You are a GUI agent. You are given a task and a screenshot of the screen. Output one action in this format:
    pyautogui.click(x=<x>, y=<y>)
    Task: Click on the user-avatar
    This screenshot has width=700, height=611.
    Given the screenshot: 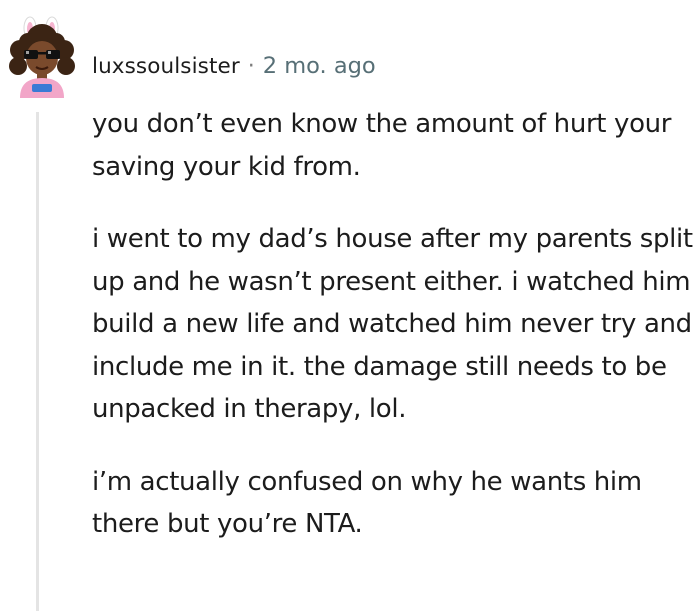 What is the action you would take?
    pyautogui.click(x=42, y=57)
    